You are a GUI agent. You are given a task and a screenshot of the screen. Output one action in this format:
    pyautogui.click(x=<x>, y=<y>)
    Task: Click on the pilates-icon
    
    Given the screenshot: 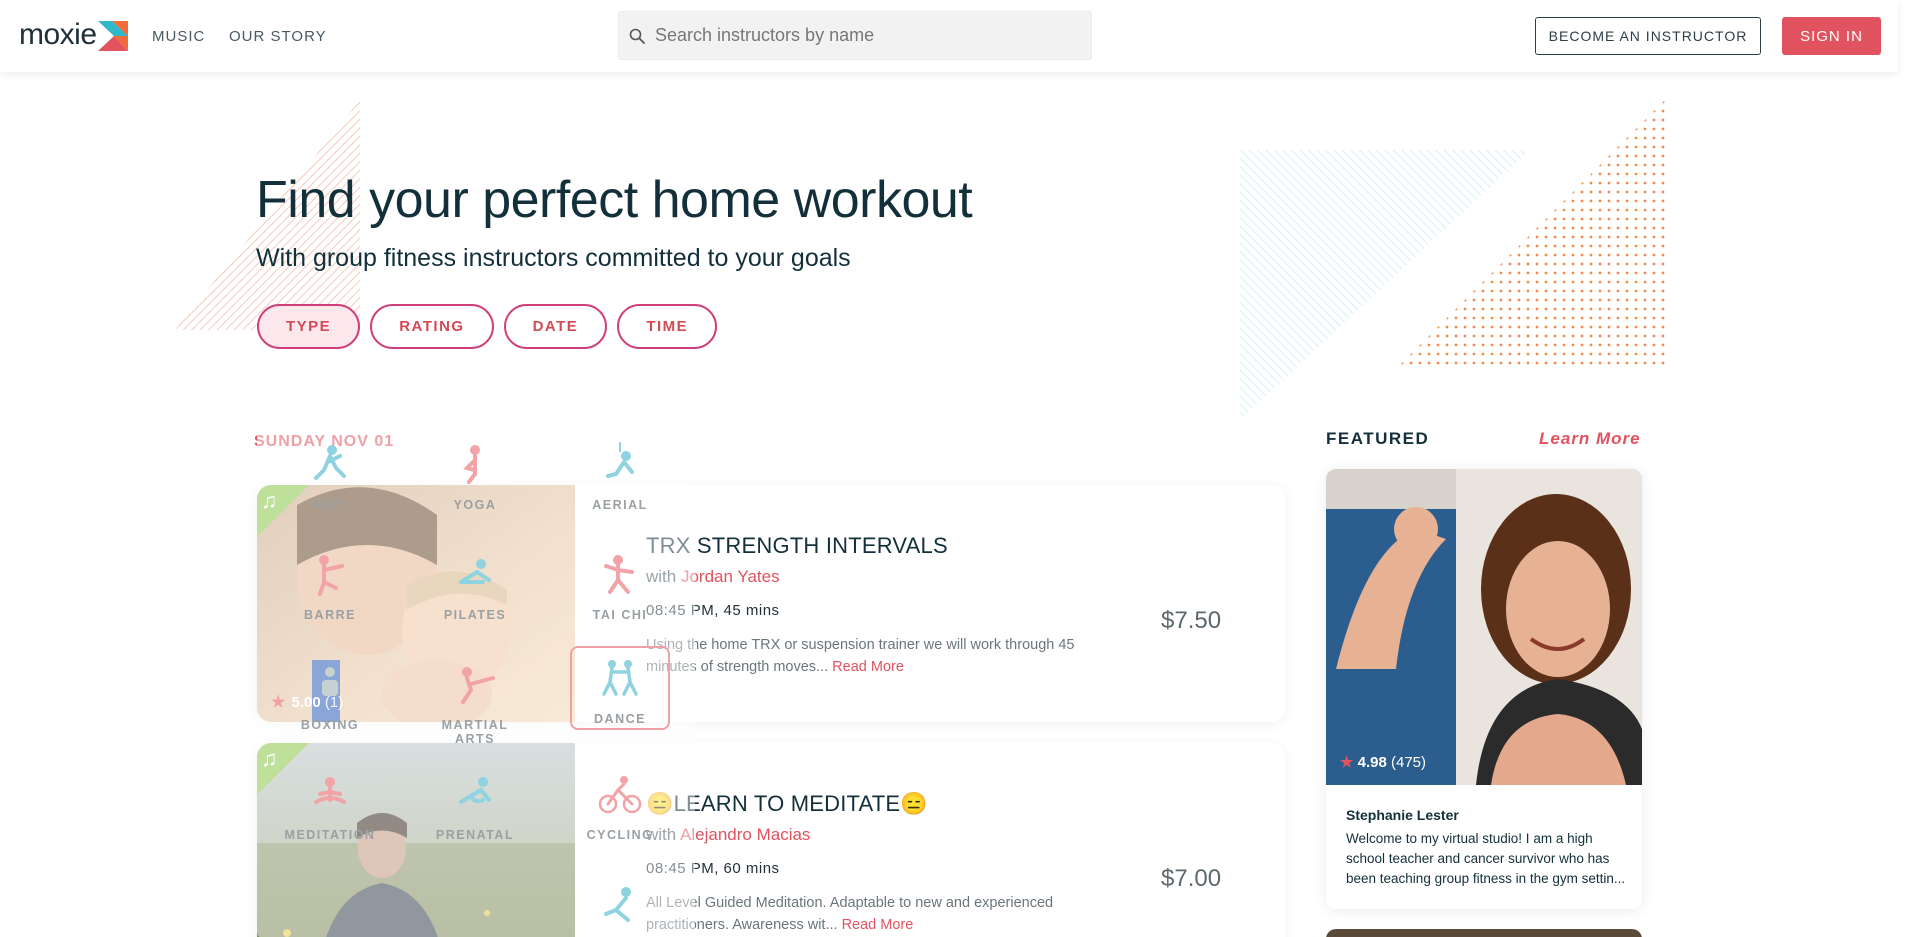 What is the action you would take?
    pyautogui.click(x=475, y=571)
    